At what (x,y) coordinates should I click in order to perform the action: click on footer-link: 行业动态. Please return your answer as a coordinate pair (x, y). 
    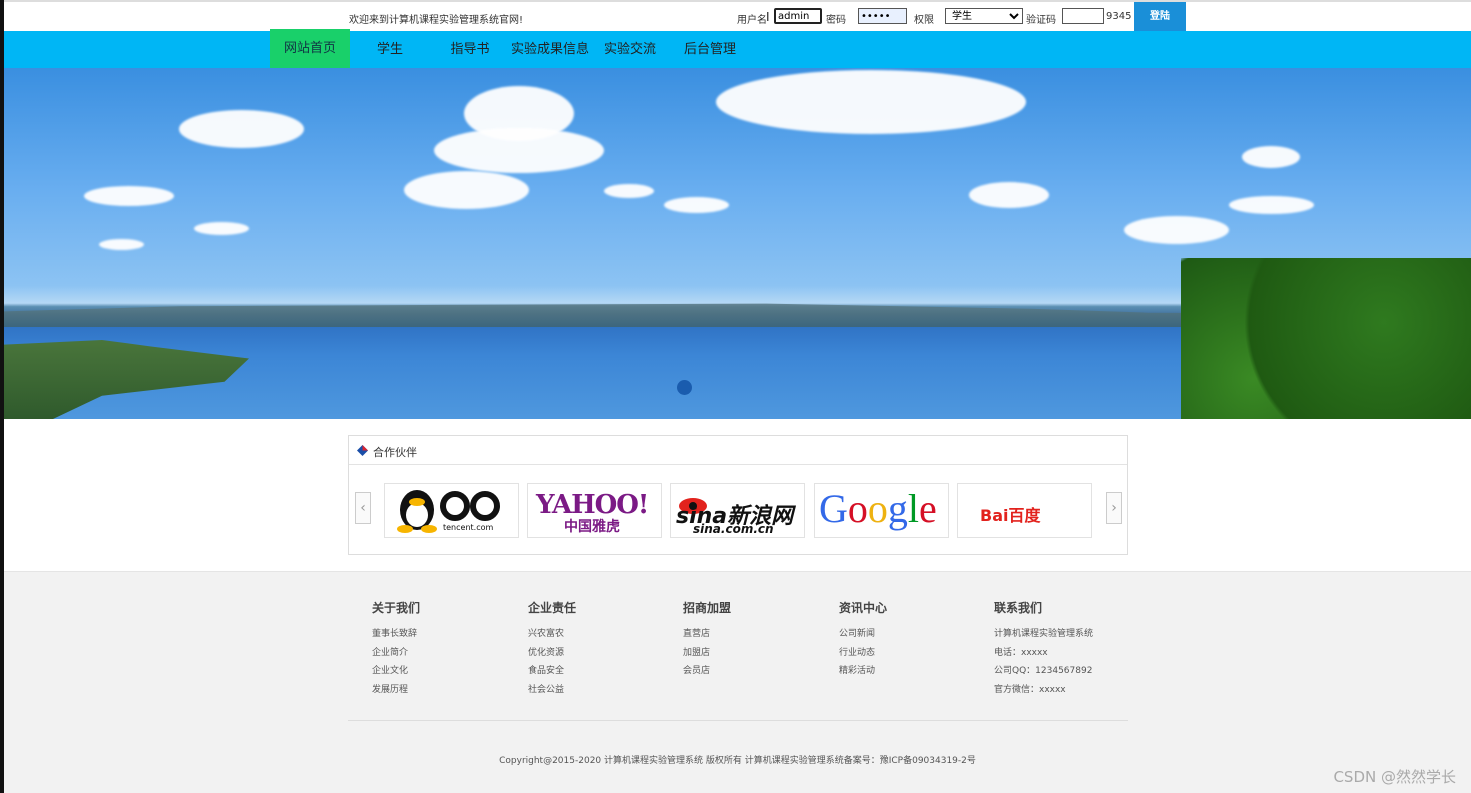
    Looking at the image, I should click on (863, 653).